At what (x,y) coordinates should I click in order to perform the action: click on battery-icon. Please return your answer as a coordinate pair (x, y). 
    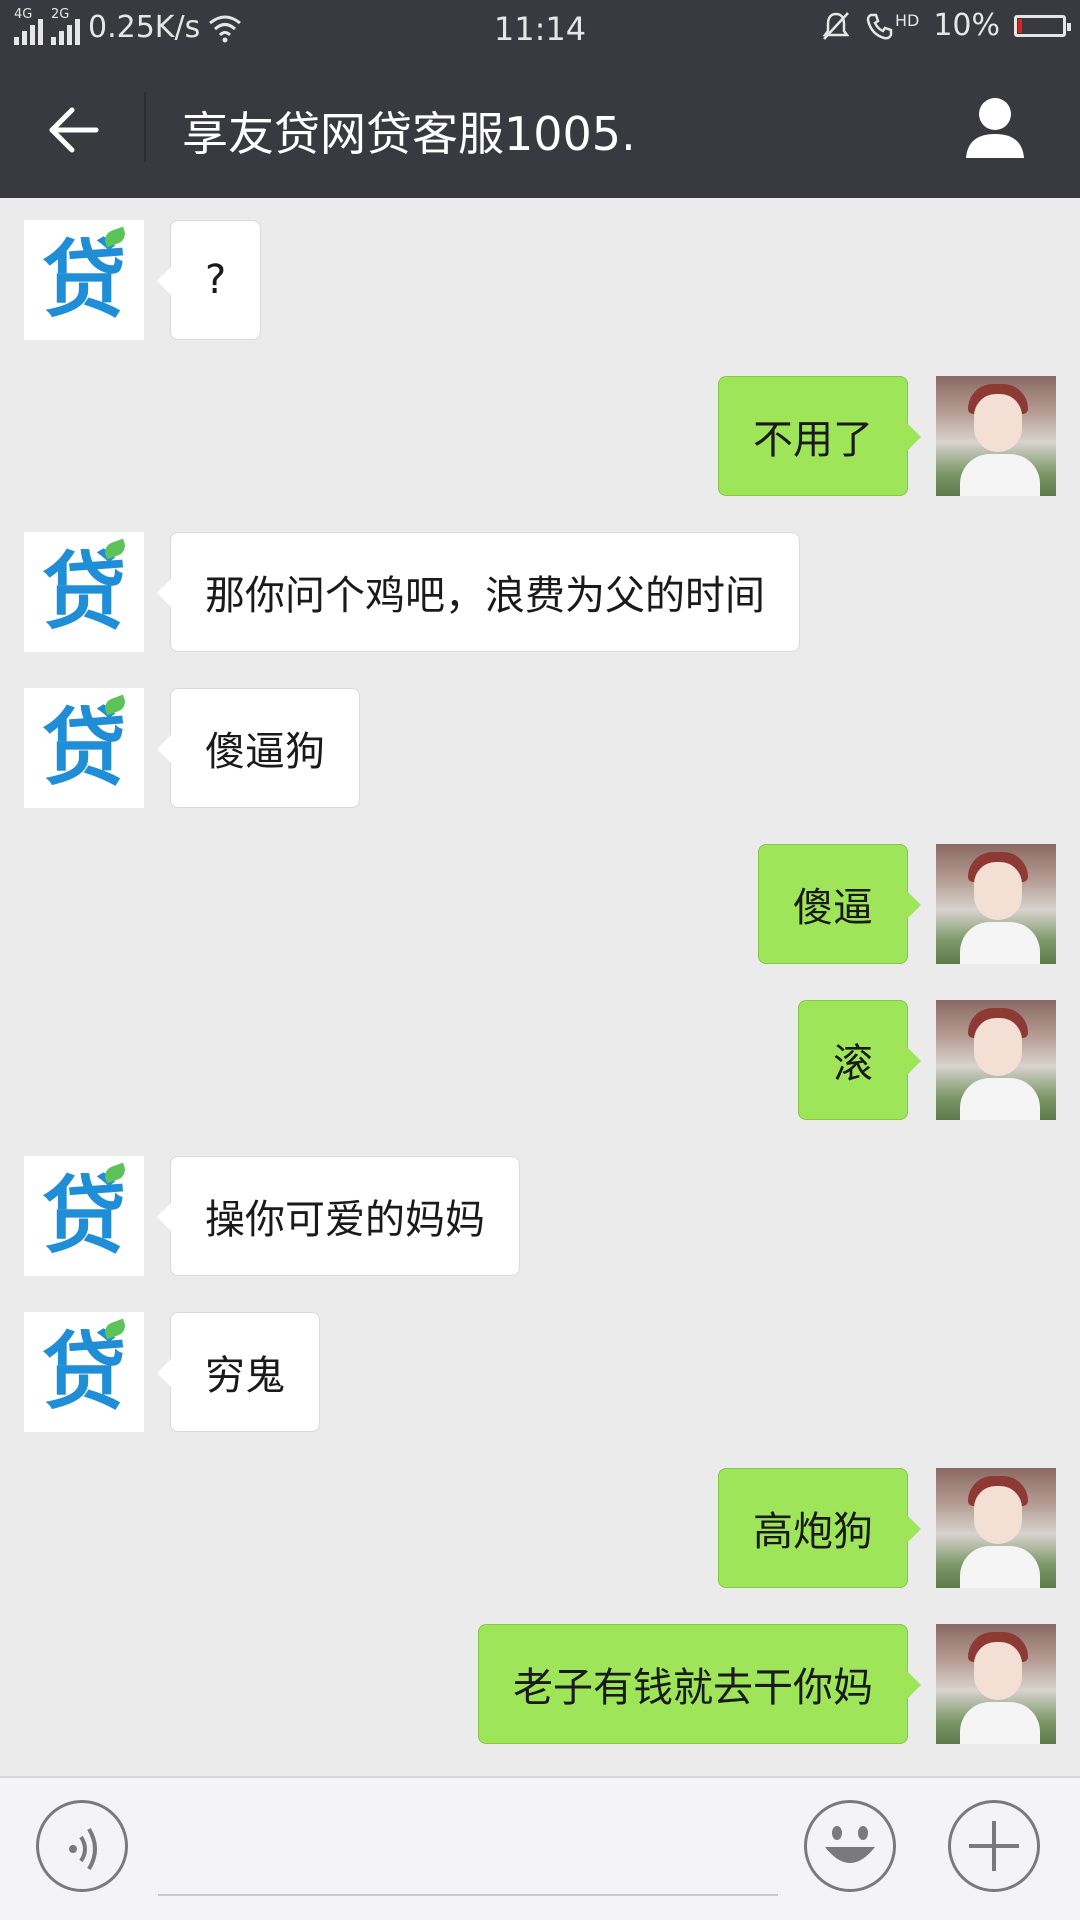
    Looking at the image, I should click on (1042, 25).